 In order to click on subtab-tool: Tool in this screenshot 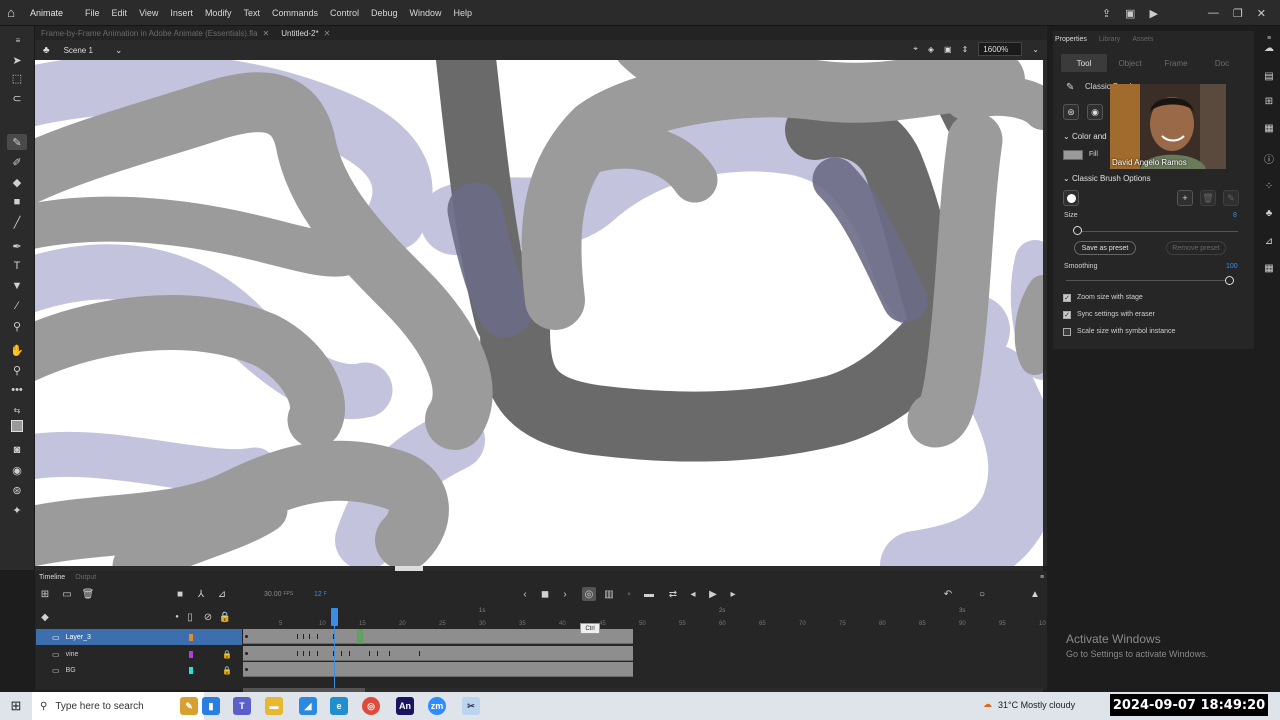, I will do `click(1084, 63)`.